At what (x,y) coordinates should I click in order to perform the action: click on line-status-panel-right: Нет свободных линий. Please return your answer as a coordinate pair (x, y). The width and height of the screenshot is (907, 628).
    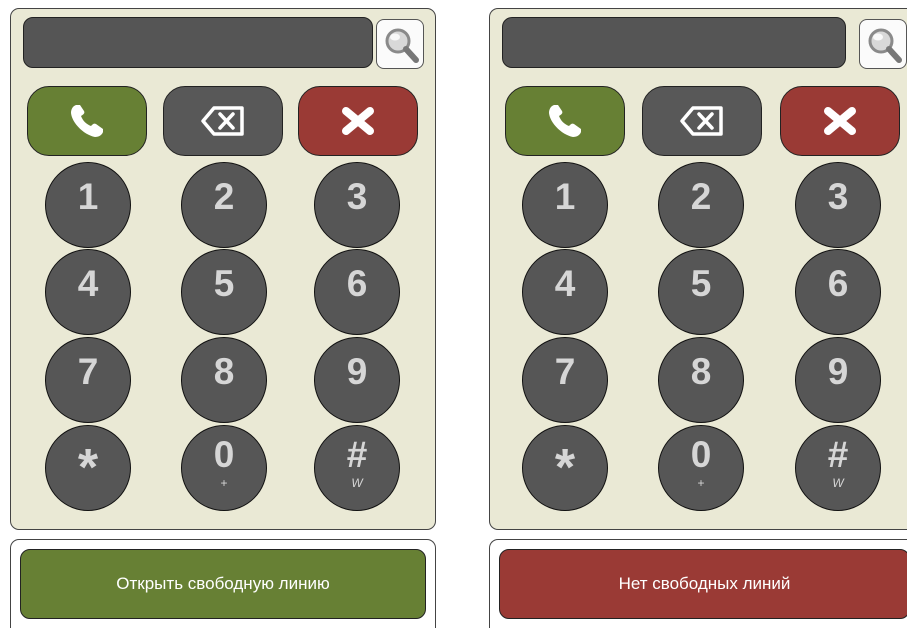
    Looking at the image, I should click on (698, 583).